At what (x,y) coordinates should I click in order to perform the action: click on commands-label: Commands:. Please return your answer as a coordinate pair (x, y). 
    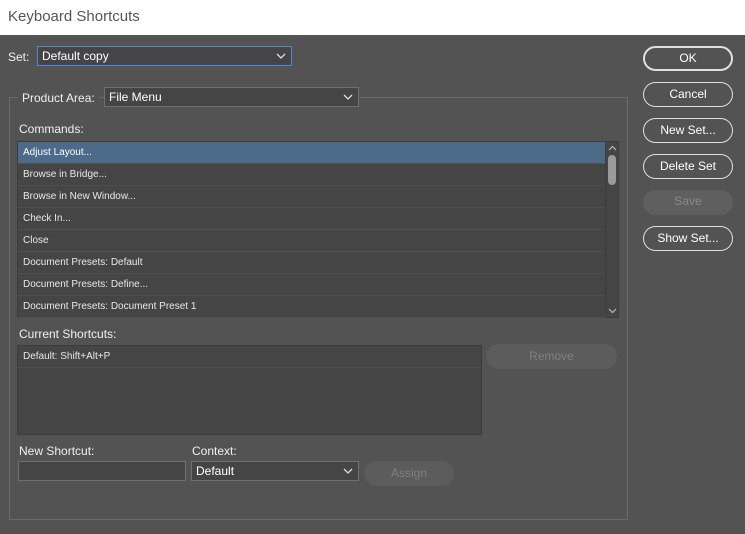
    Looking at the image, I should click on (51, 129).